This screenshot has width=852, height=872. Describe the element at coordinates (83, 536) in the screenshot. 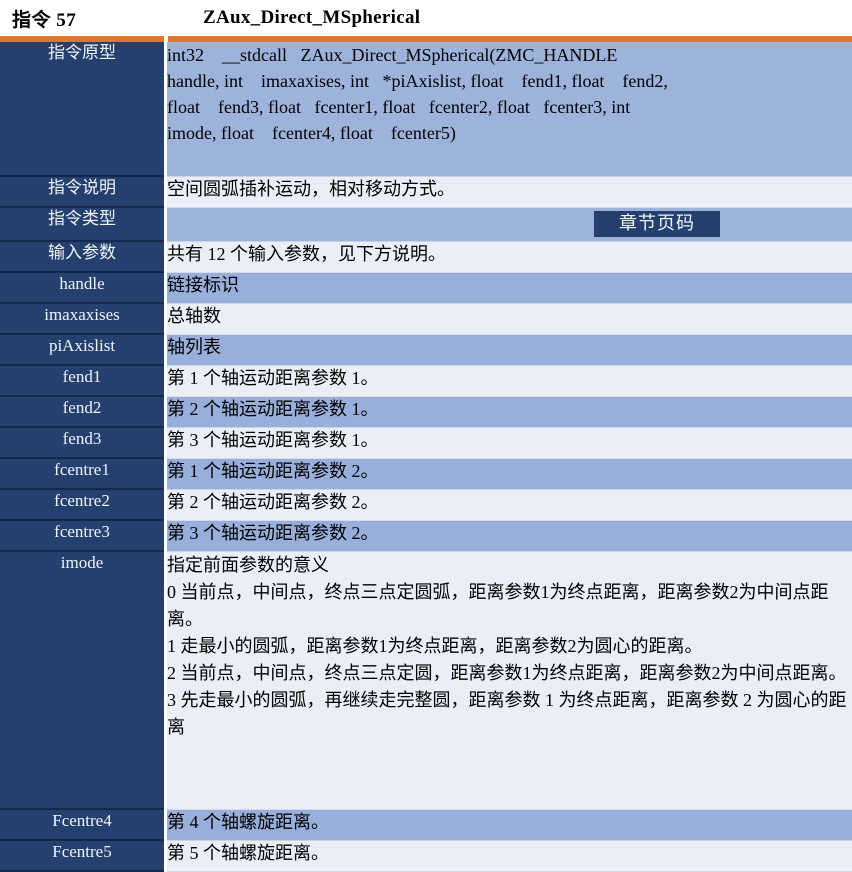

I see `param-name-fcentre3: fcentre3` at that location.